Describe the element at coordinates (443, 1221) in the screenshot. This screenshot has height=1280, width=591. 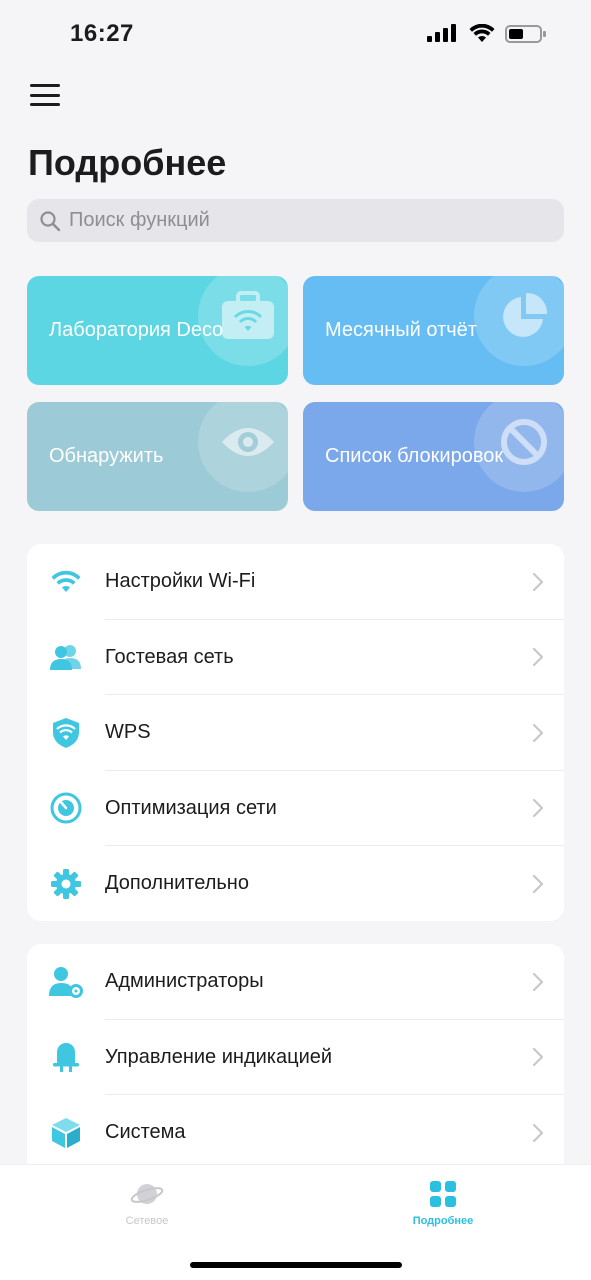
I see `tab-label: Подробнее` at that location.